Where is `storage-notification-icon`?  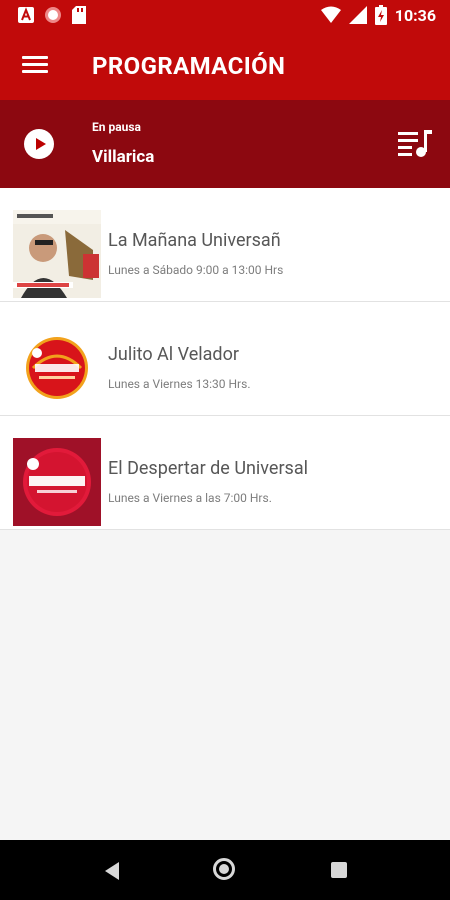 storage-notification-icon is located at coordinates (79, 15).